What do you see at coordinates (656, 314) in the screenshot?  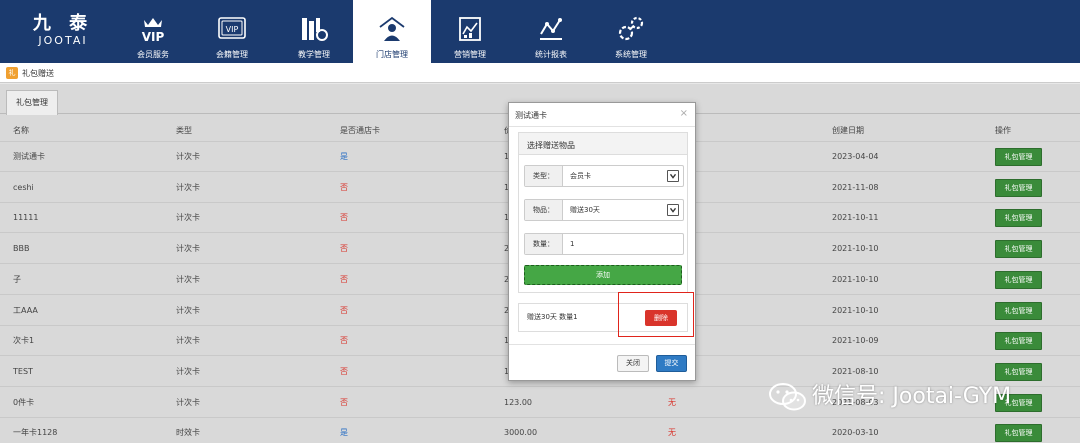 I see `highlight-box` at bounding box center [656, 314].